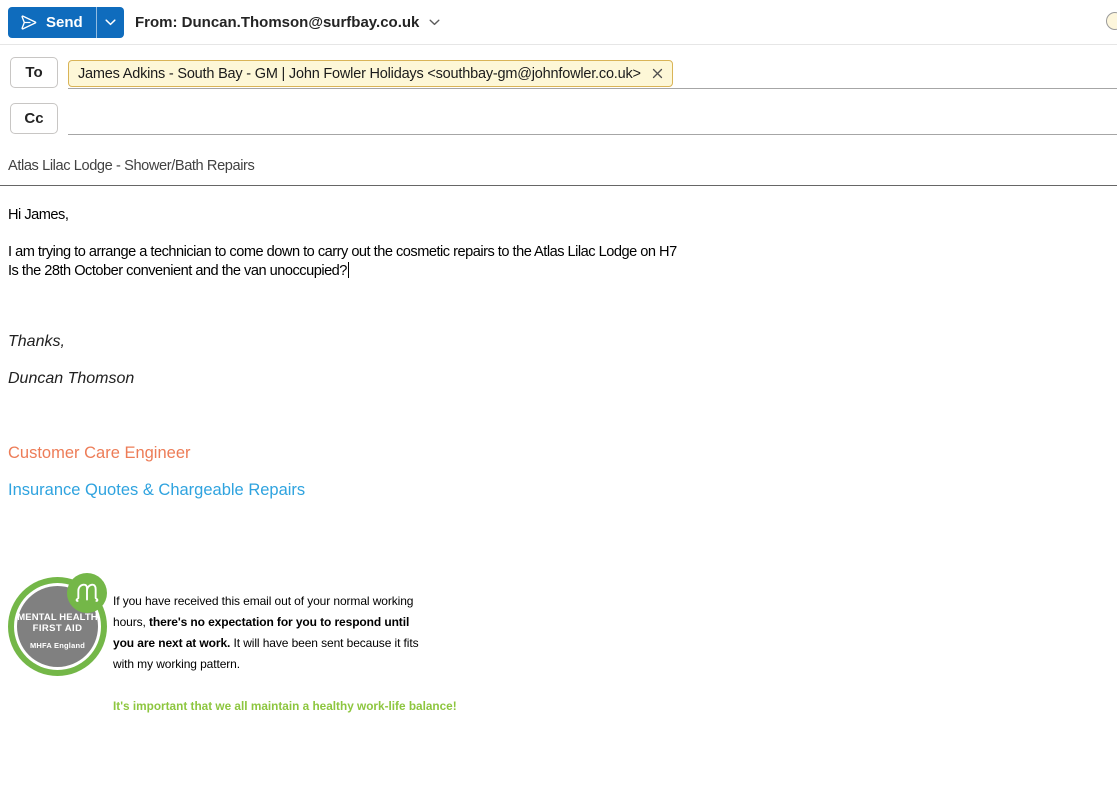 The width and height of the screenshot is (1117, 806). I want to click on send-options-dropdown, so click(110, 22).